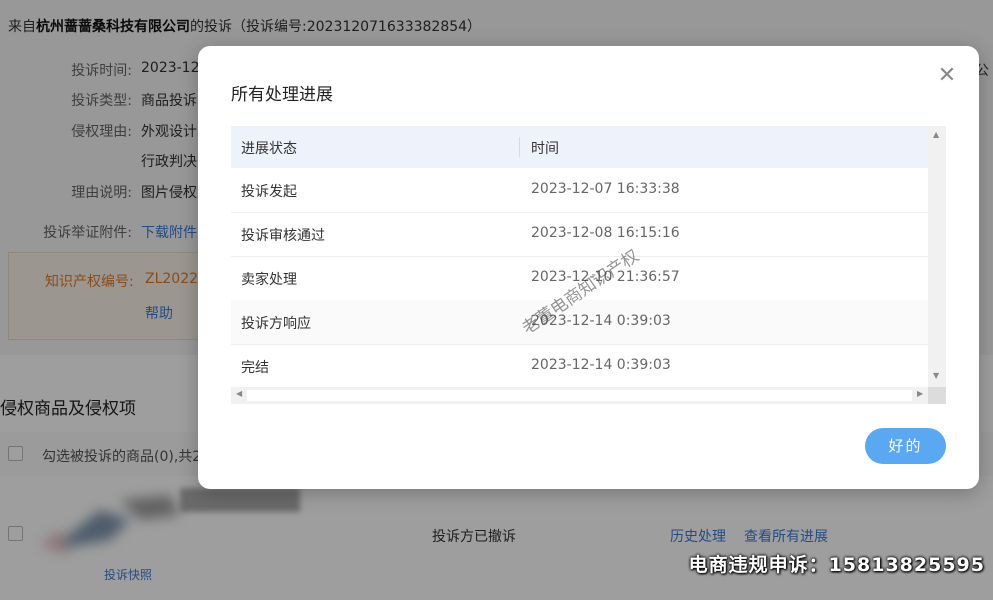  I want to click on scrollbar-corner, so click(937, 395).